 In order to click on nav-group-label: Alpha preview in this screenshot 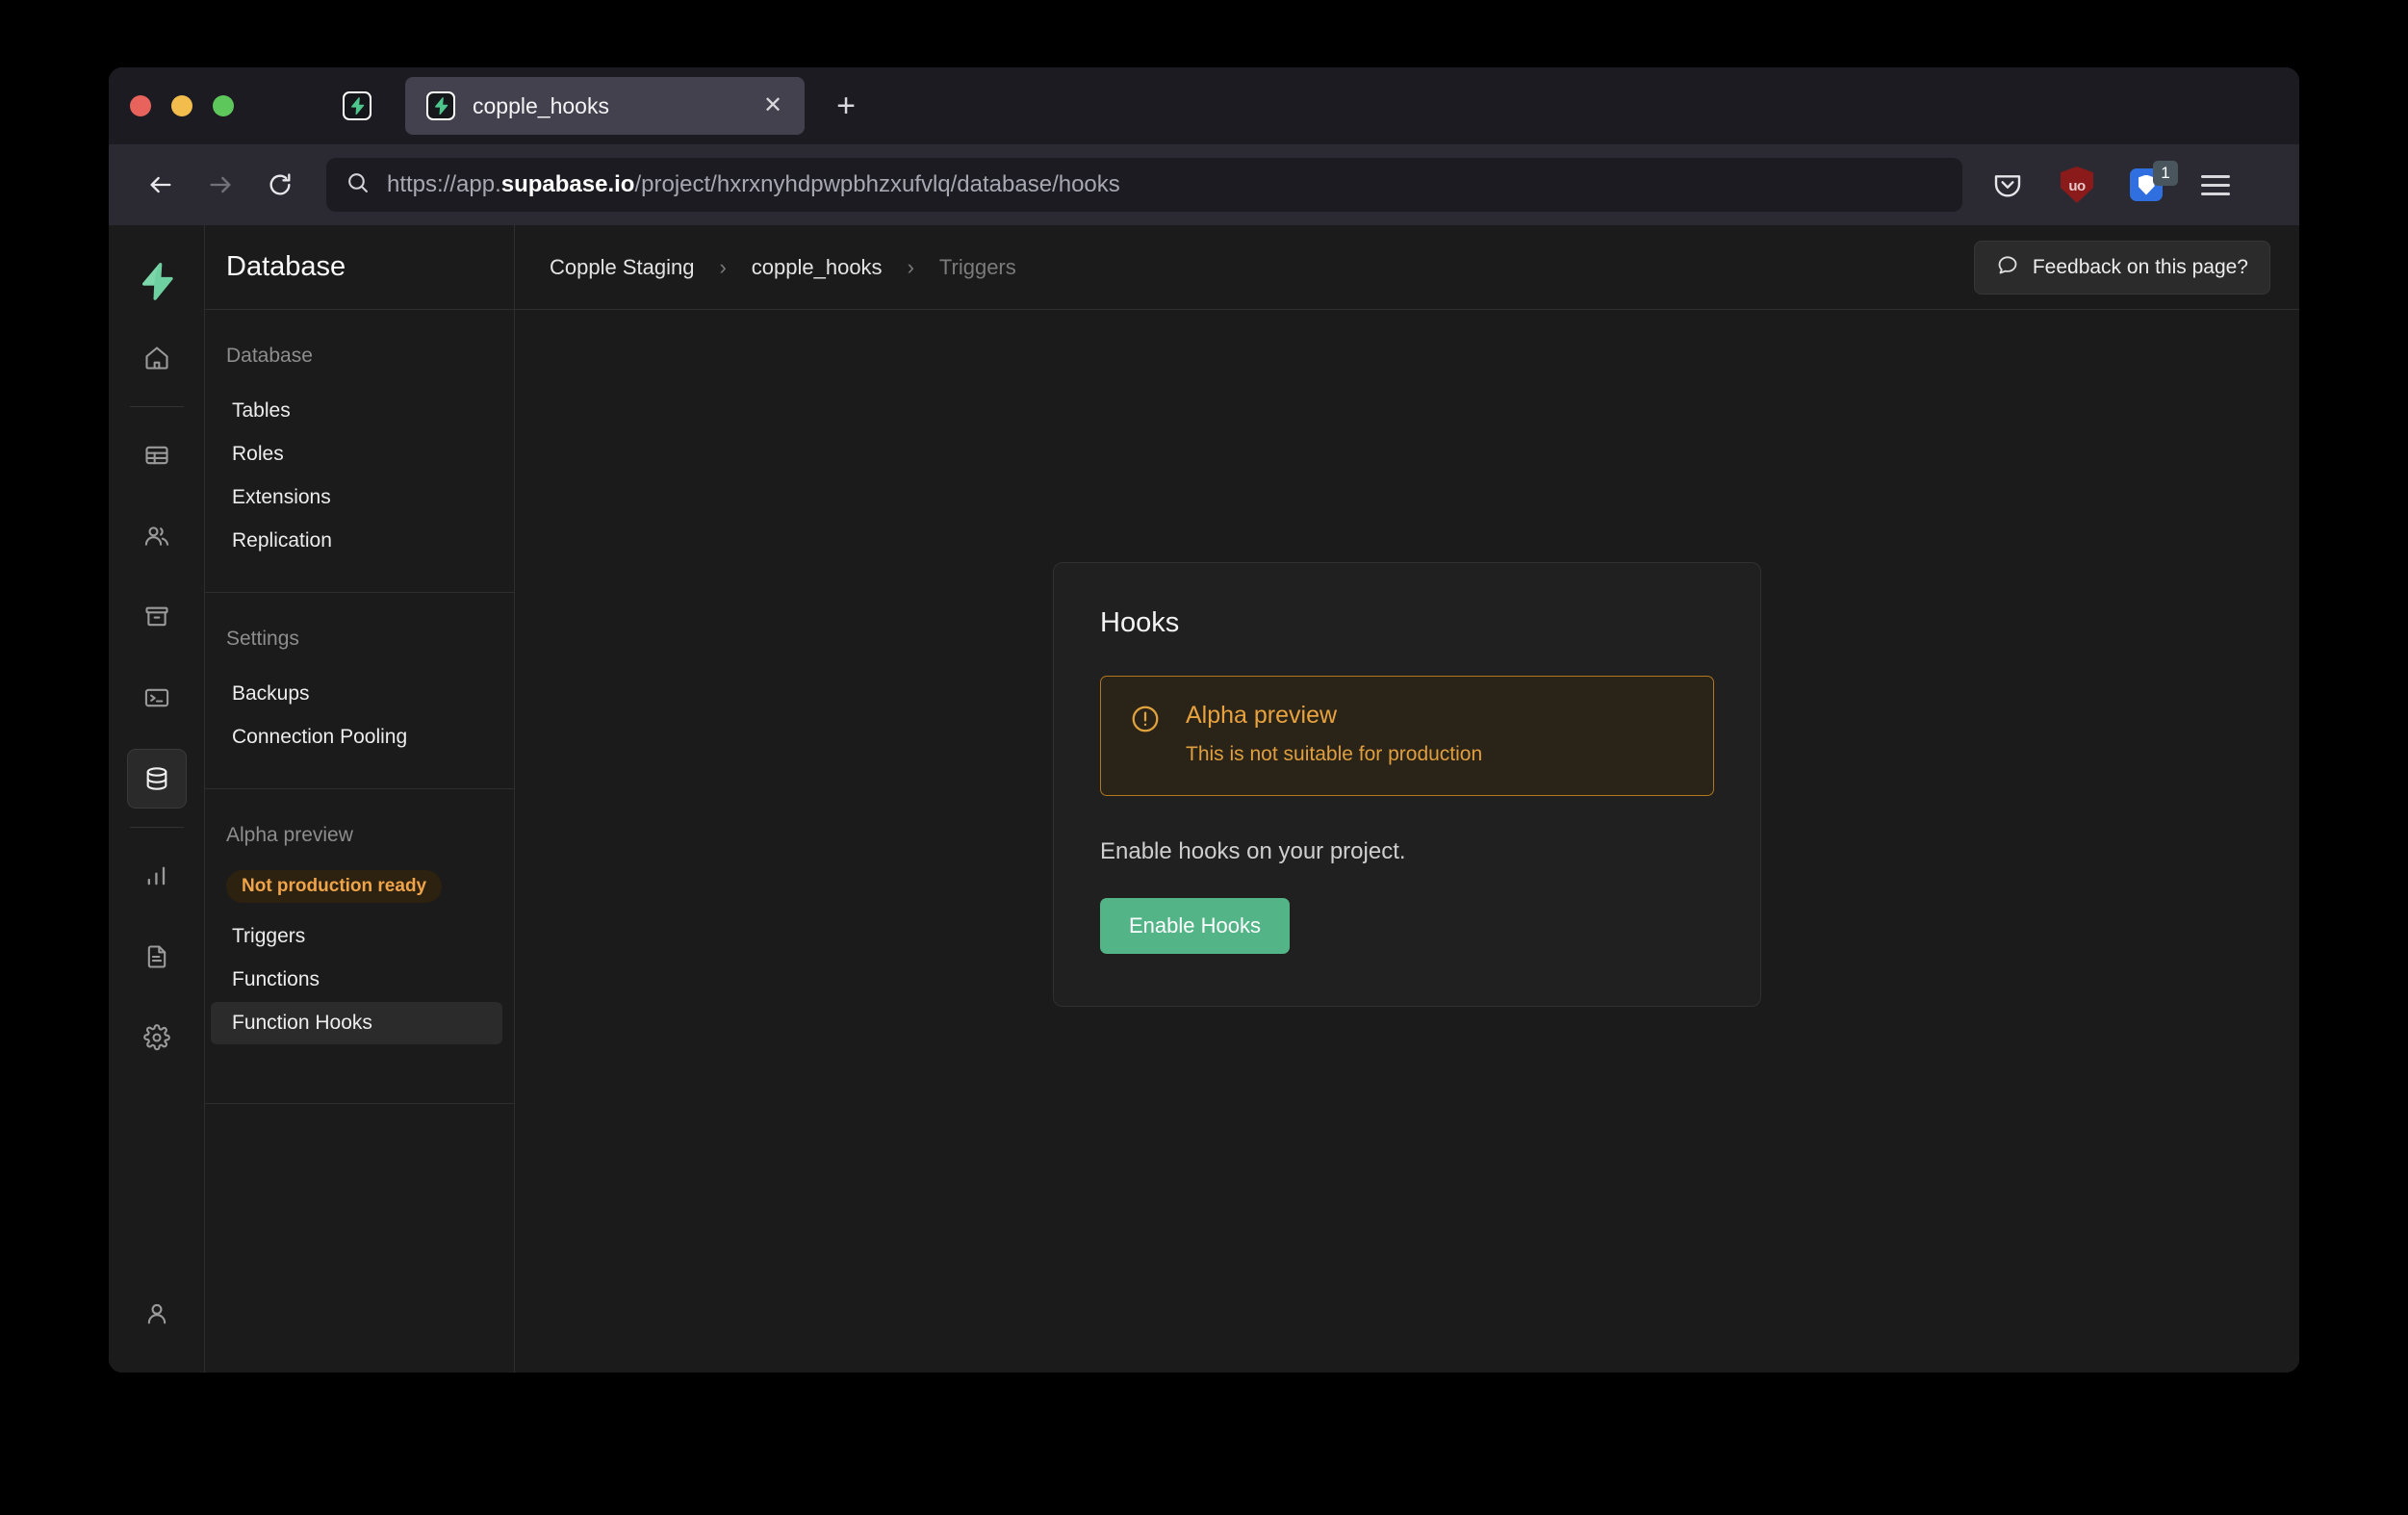, I will do `click(289, 835)`.